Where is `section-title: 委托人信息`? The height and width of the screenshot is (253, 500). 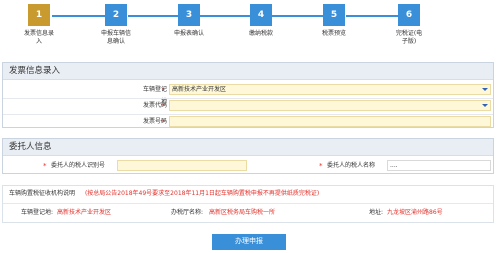 section-title: 委托人信息 is located at coordinates (248, 147).